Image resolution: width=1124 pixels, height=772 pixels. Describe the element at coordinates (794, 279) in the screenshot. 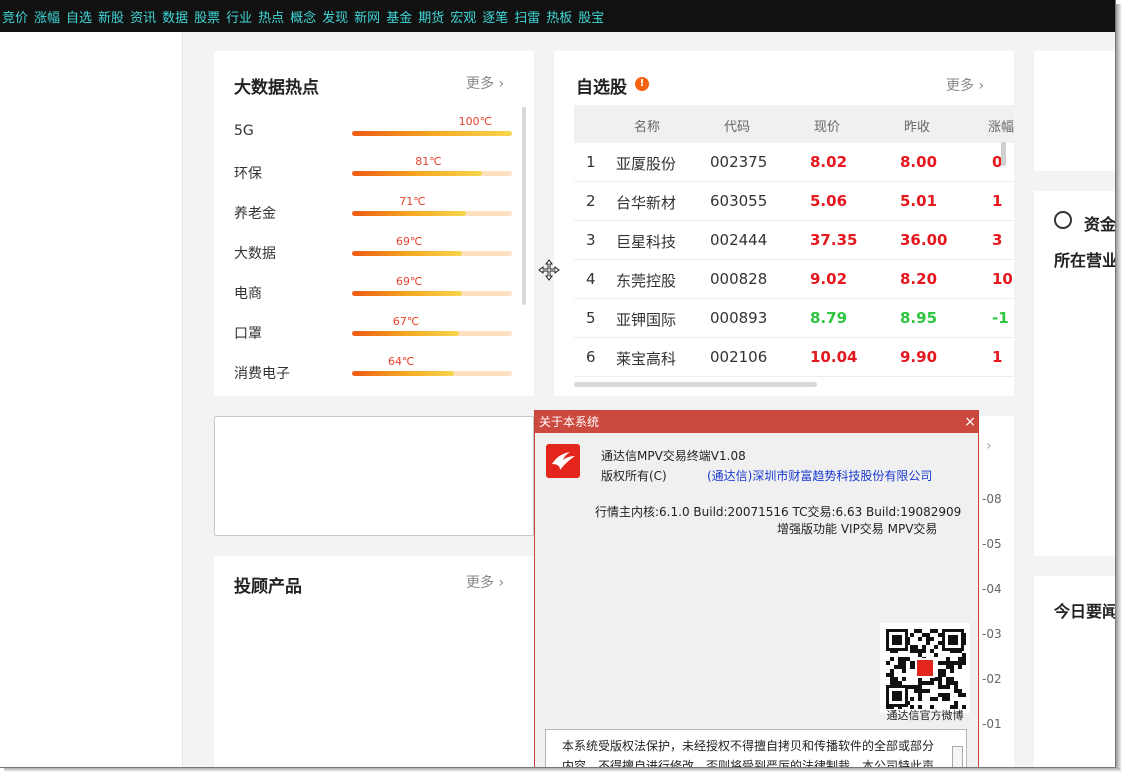

I see `stock-row: 4 东莞控股 000828 9.02 8.20 10` at that location.